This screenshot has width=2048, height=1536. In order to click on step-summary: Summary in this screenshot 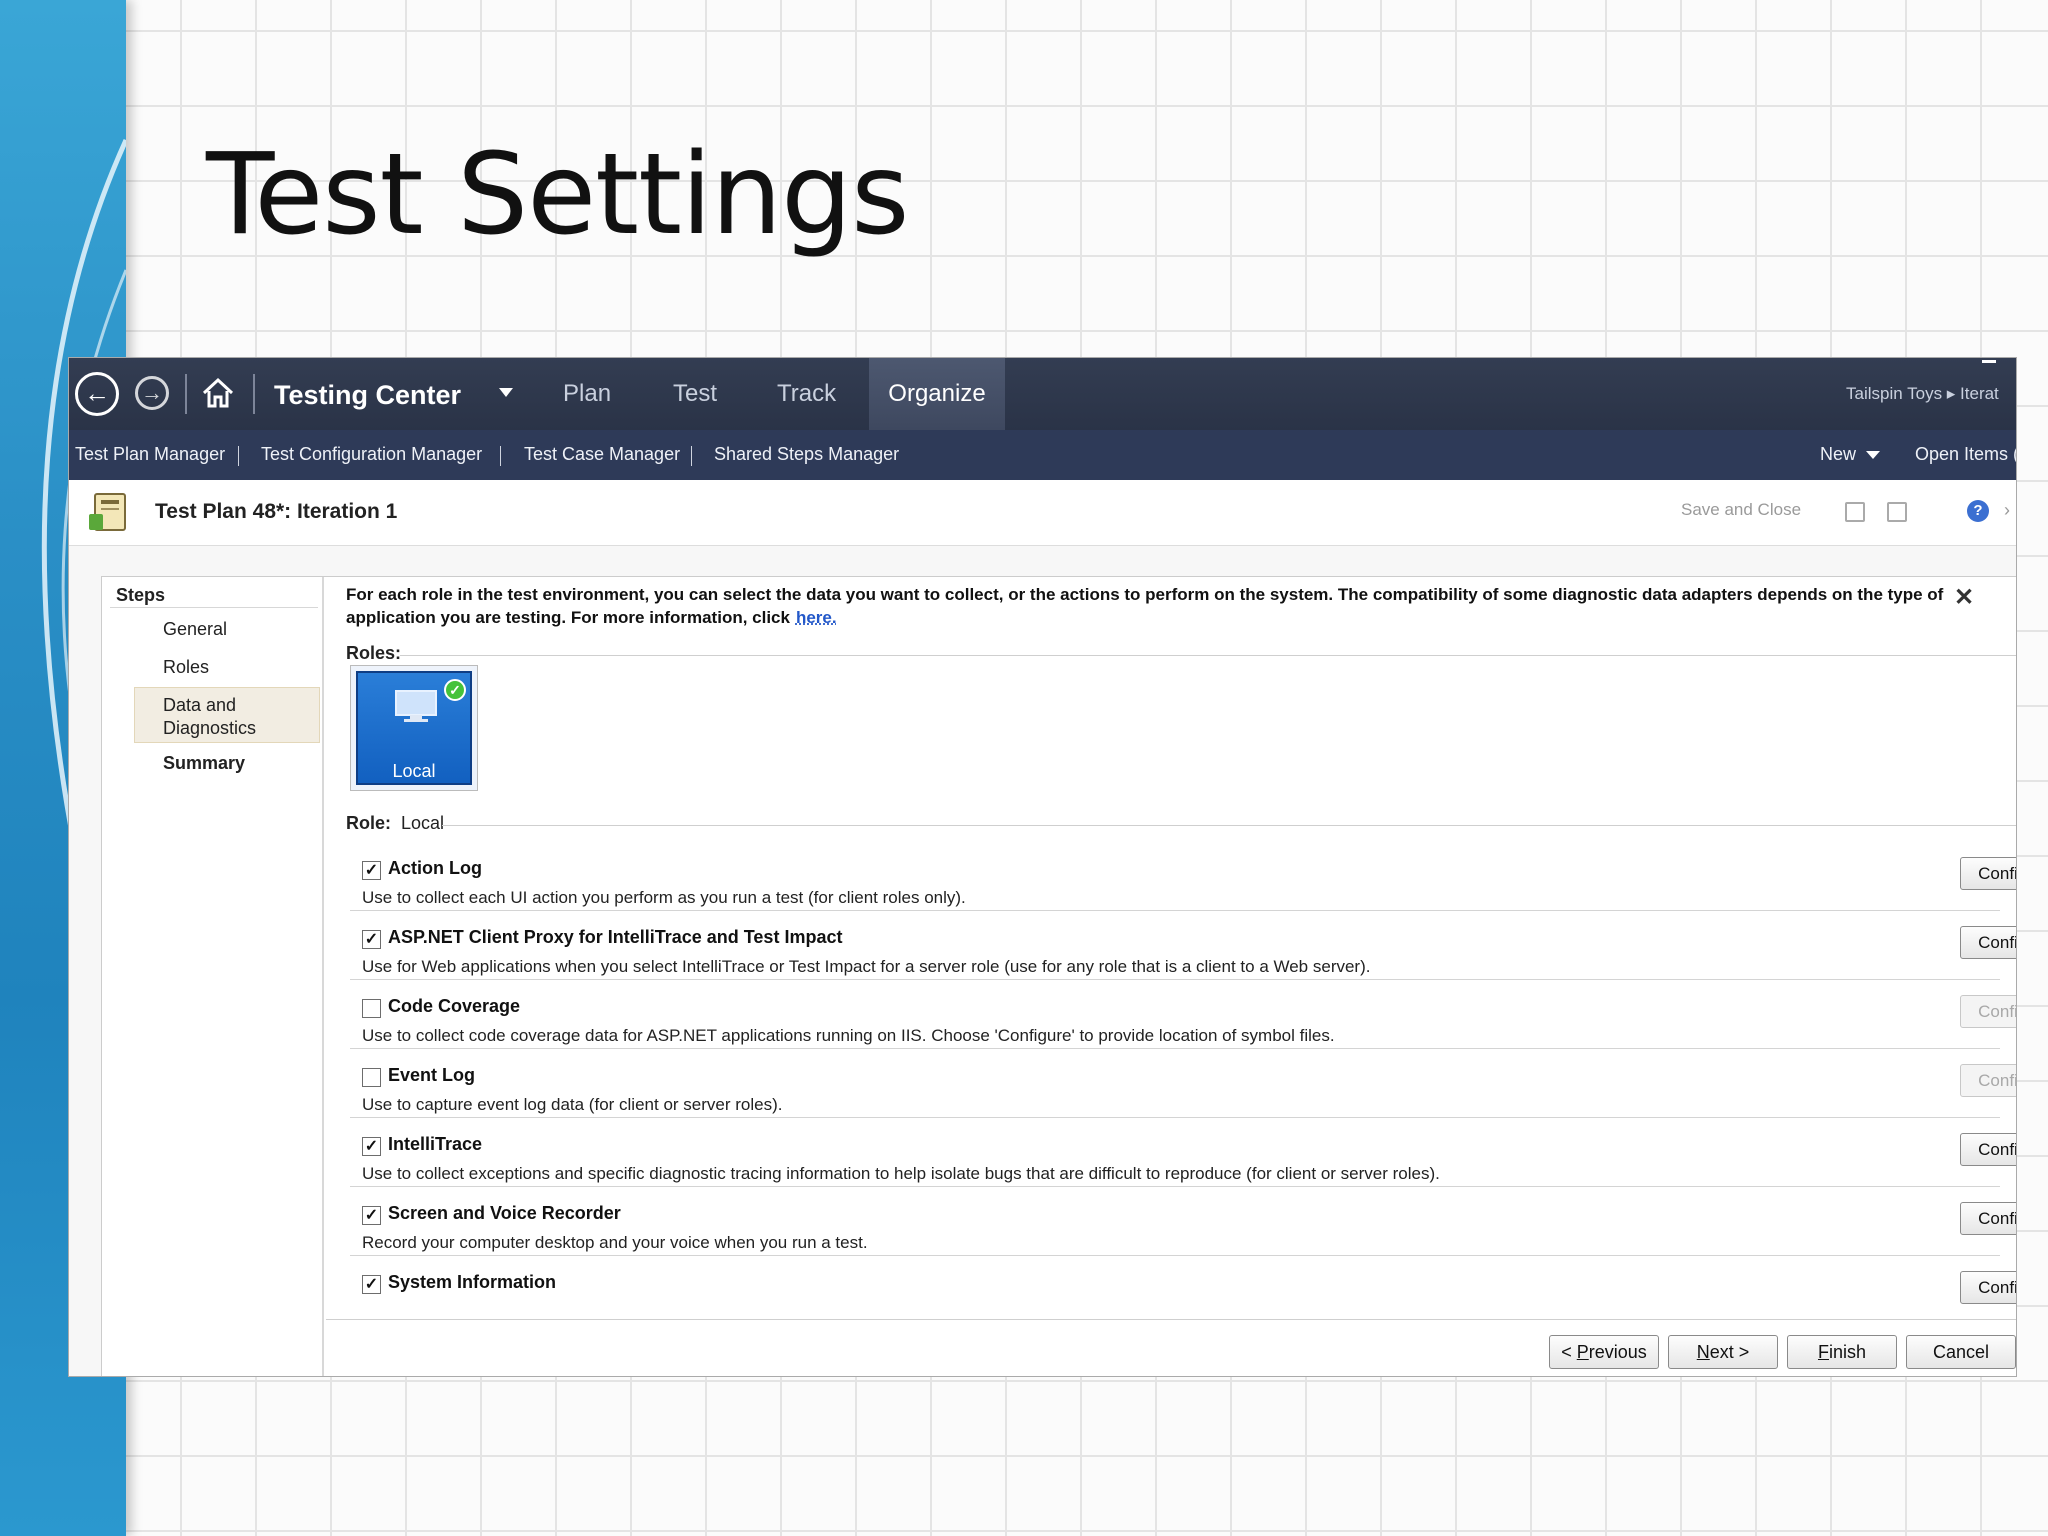, I will do `click(204, 763)`.